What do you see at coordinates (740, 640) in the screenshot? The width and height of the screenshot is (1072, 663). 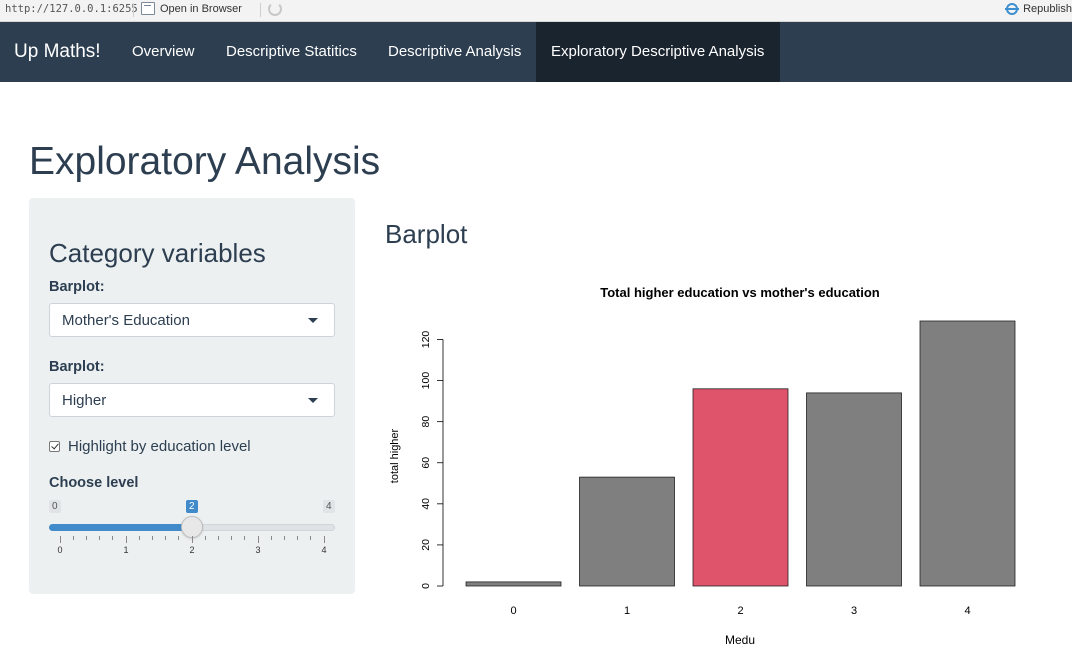 I see `x-axis-label: Medu` at bounding box center [740, 640].